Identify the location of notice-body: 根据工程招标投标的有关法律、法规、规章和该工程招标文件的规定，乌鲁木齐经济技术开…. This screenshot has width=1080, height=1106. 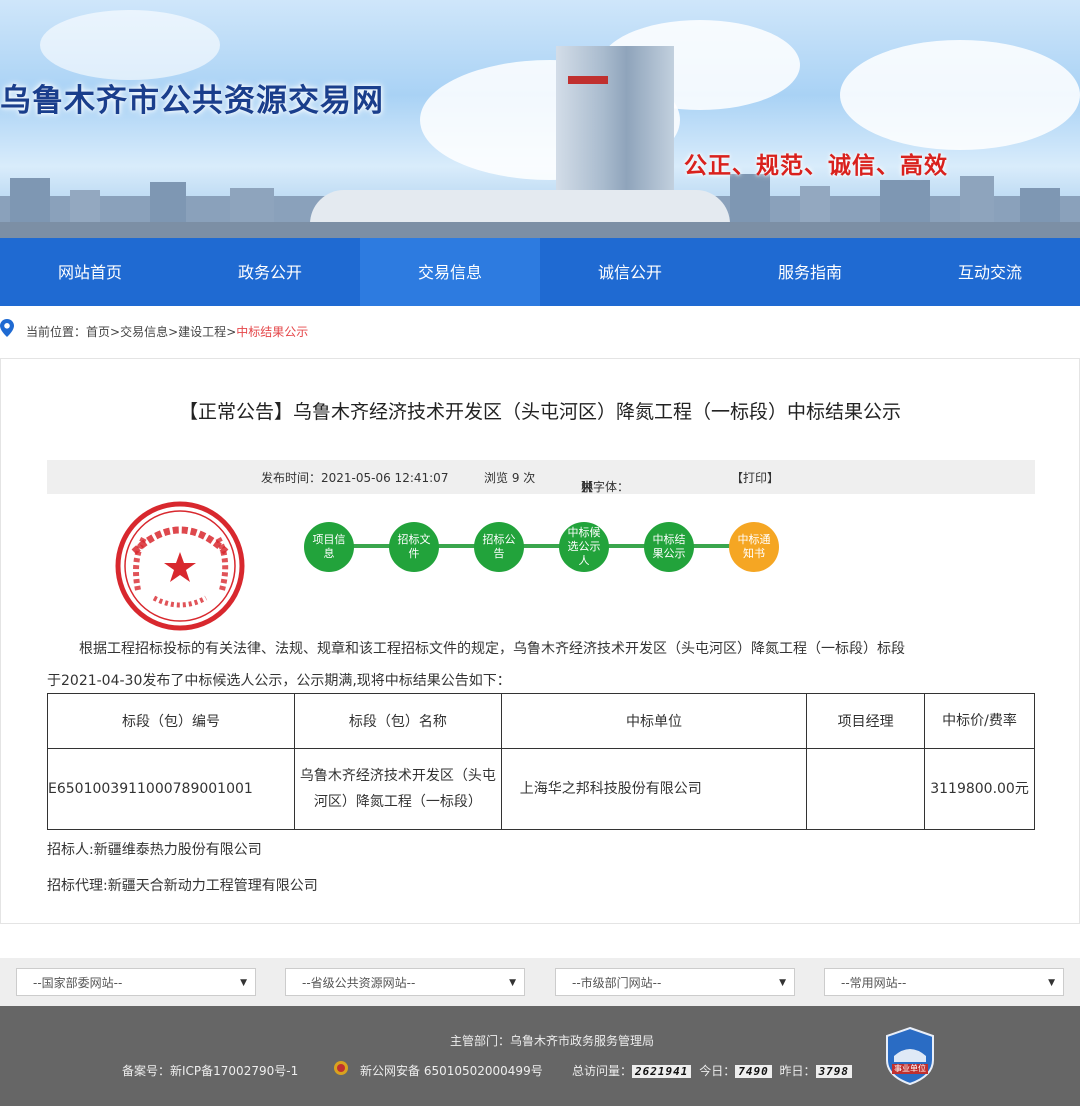
(542, 665).